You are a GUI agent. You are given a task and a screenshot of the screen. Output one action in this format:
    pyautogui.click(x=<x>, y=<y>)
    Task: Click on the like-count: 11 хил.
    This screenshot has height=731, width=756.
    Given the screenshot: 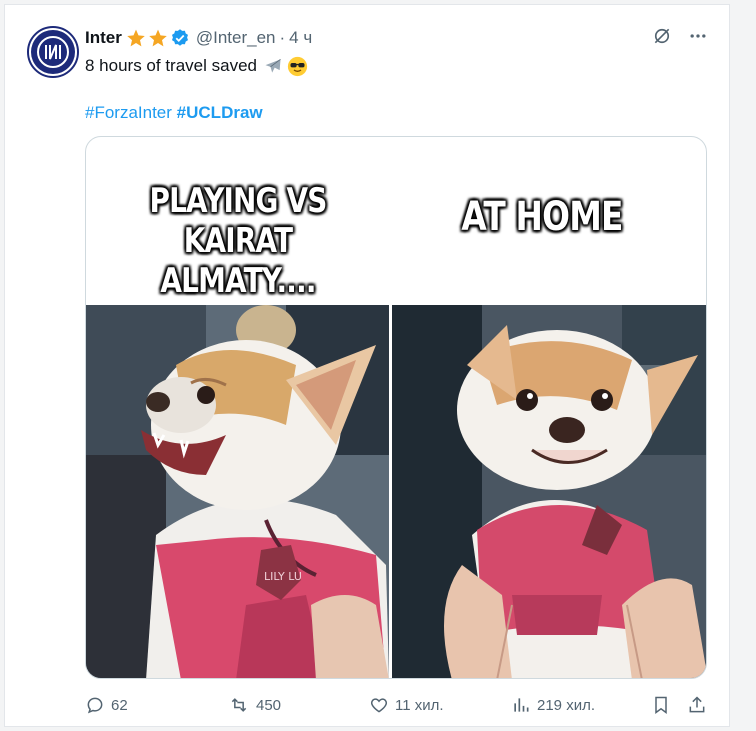 What is the action you would take?
    pyautogui.click(x=419, y=705)
    